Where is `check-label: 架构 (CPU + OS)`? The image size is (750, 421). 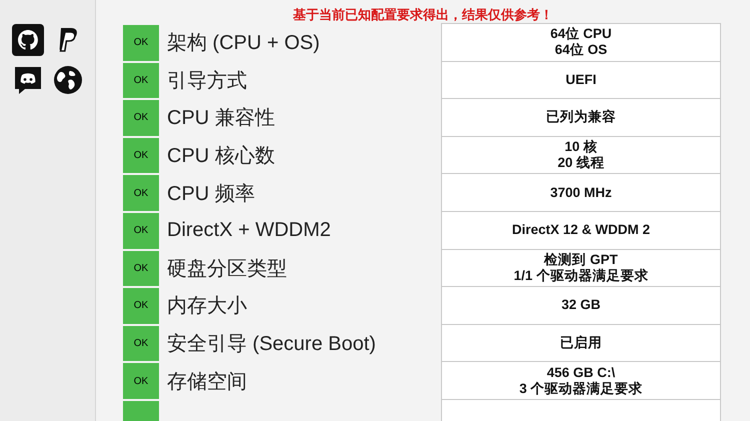 check-label: 架构 (CPU + OS) is located at coordinates (243, 43).